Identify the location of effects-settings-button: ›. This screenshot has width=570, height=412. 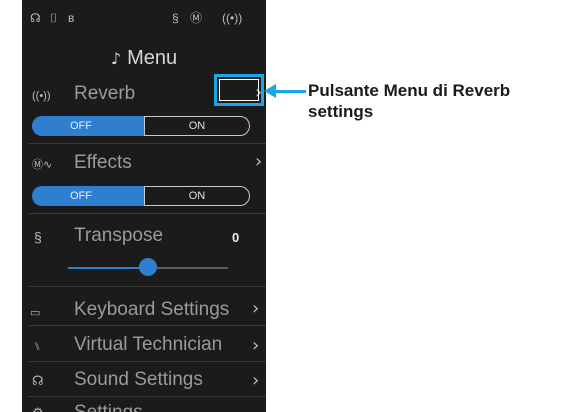
(258, 162).